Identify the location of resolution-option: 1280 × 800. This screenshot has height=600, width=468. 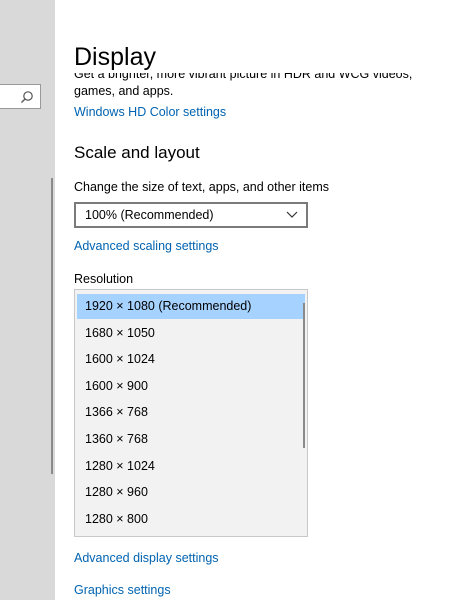
(191, 519).